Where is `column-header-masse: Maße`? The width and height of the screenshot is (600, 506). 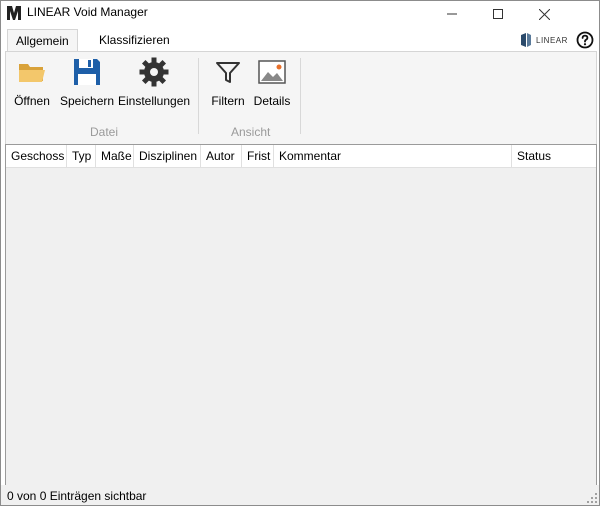 column-header-masse: Maße is located at coordinates (115, 156).